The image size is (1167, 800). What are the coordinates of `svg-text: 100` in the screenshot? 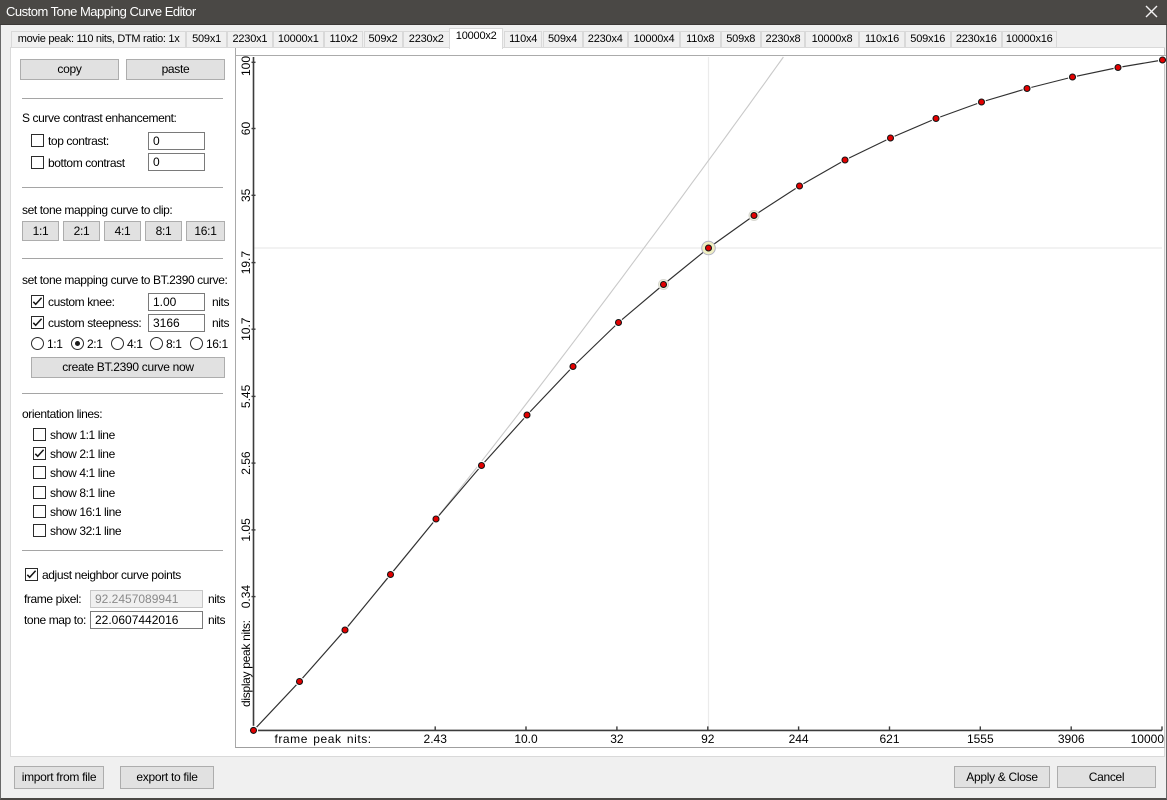 It's located at (246, 66).